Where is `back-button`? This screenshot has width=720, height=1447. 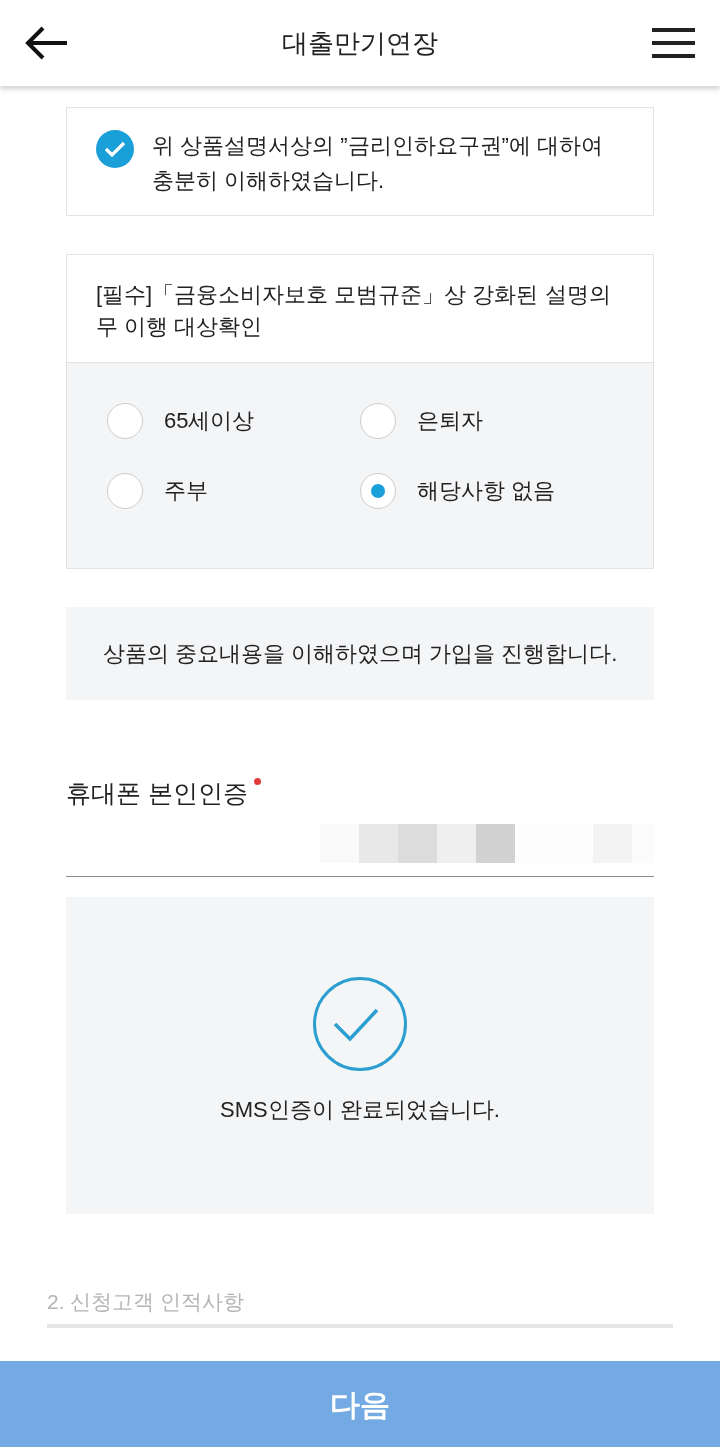
back-button is located at coordinates (47, 43).